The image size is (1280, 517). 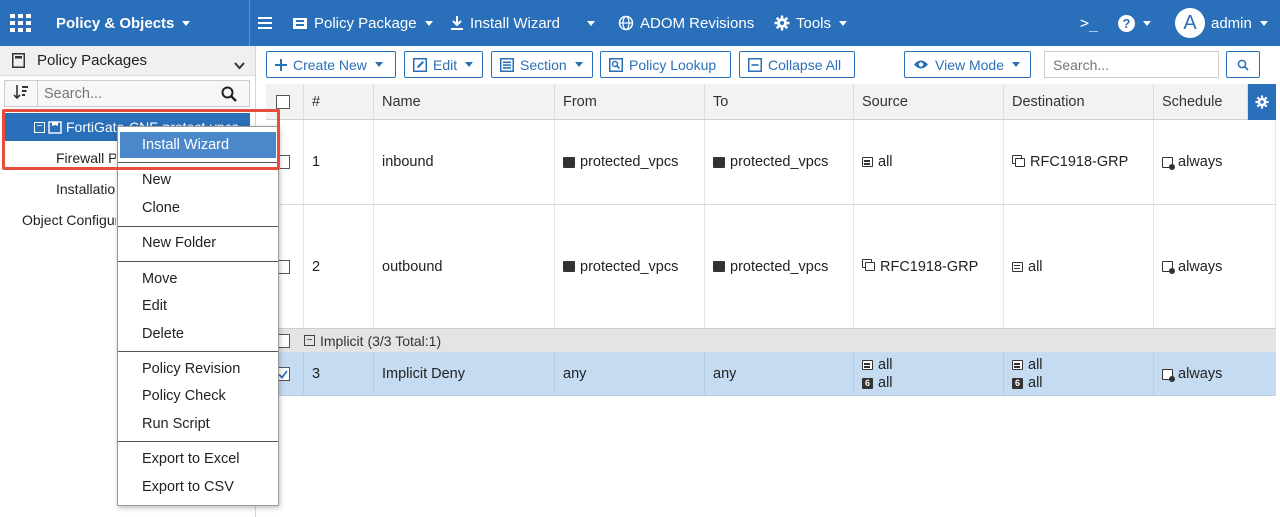 What do you see at coordinates (198, 279) in the screenshot?
I see `menu-item-move: Move` at bounding box center [198, 279].